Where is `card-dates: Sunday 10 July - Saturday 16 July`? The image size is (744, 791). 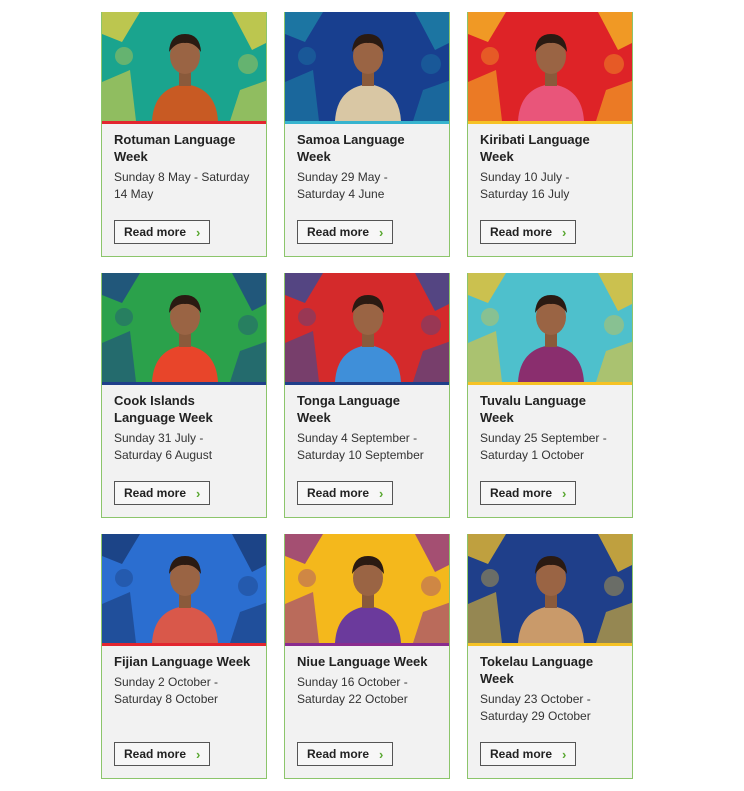
card-dates: Sunday 10 July - Saturday 16 July is located at coordinates (525, 185).